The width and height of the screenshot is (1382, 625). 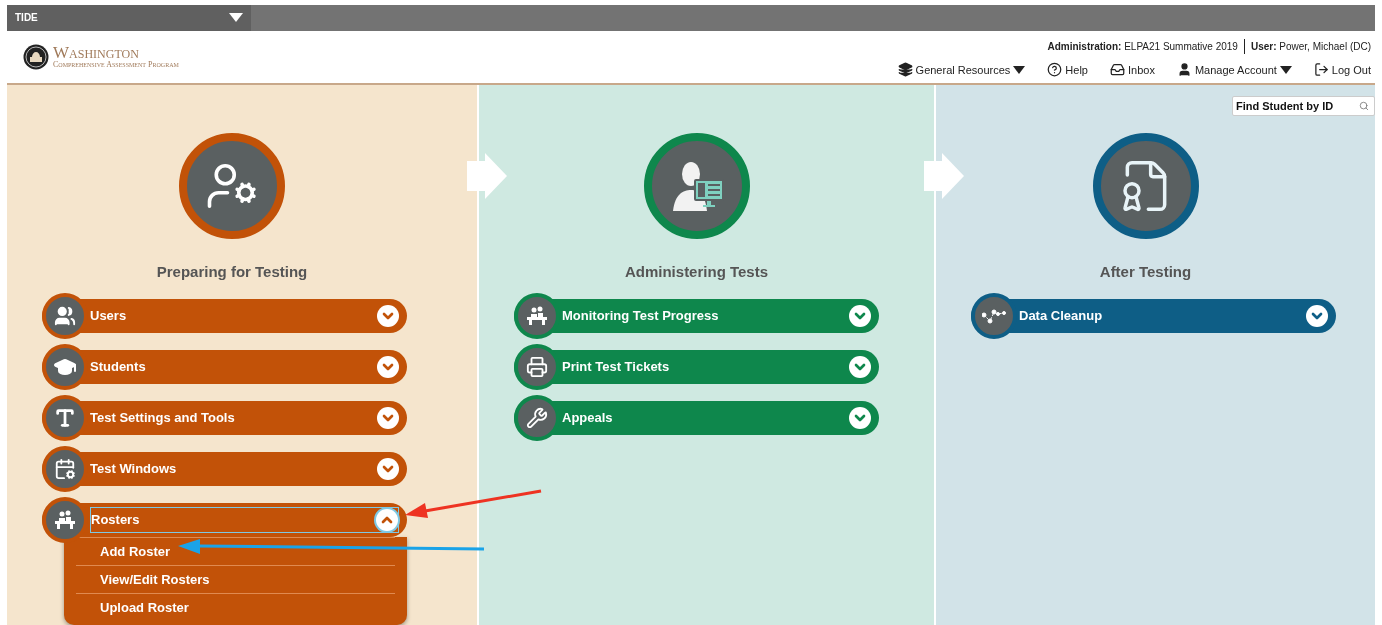 I want to click on menu-row-label: Students, so click(x=118, y=367).